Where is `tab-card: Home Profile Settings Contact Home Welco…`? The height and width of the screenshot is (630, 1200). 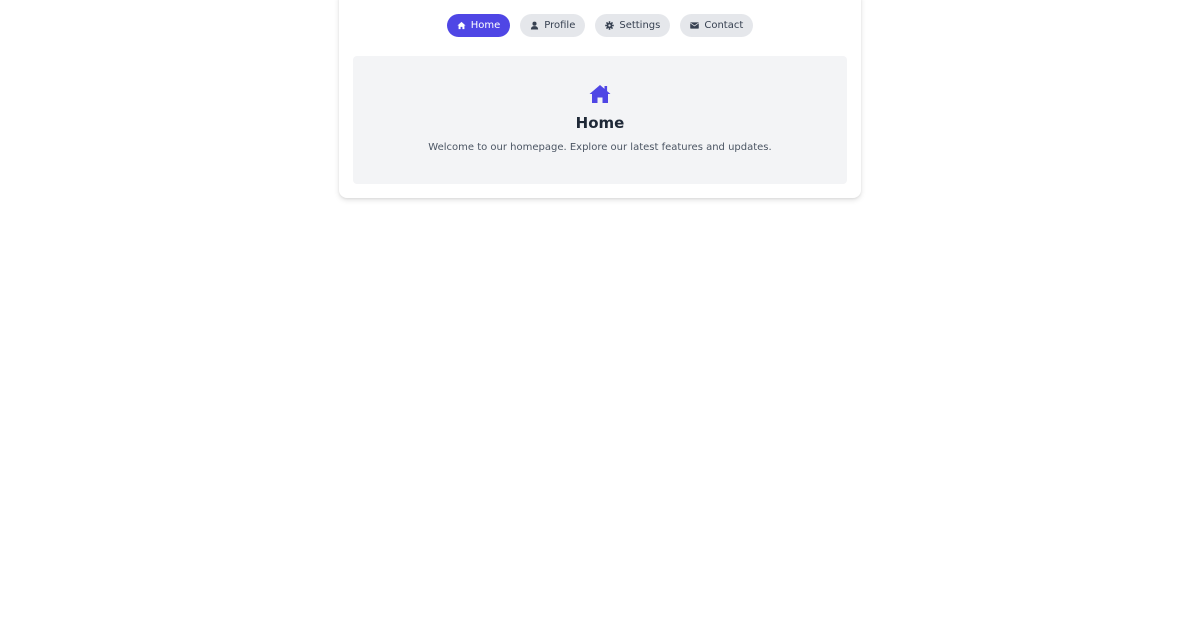 tab-card: Home Profile Settings Contact Home Welco… is located at coordinates (600, 99).